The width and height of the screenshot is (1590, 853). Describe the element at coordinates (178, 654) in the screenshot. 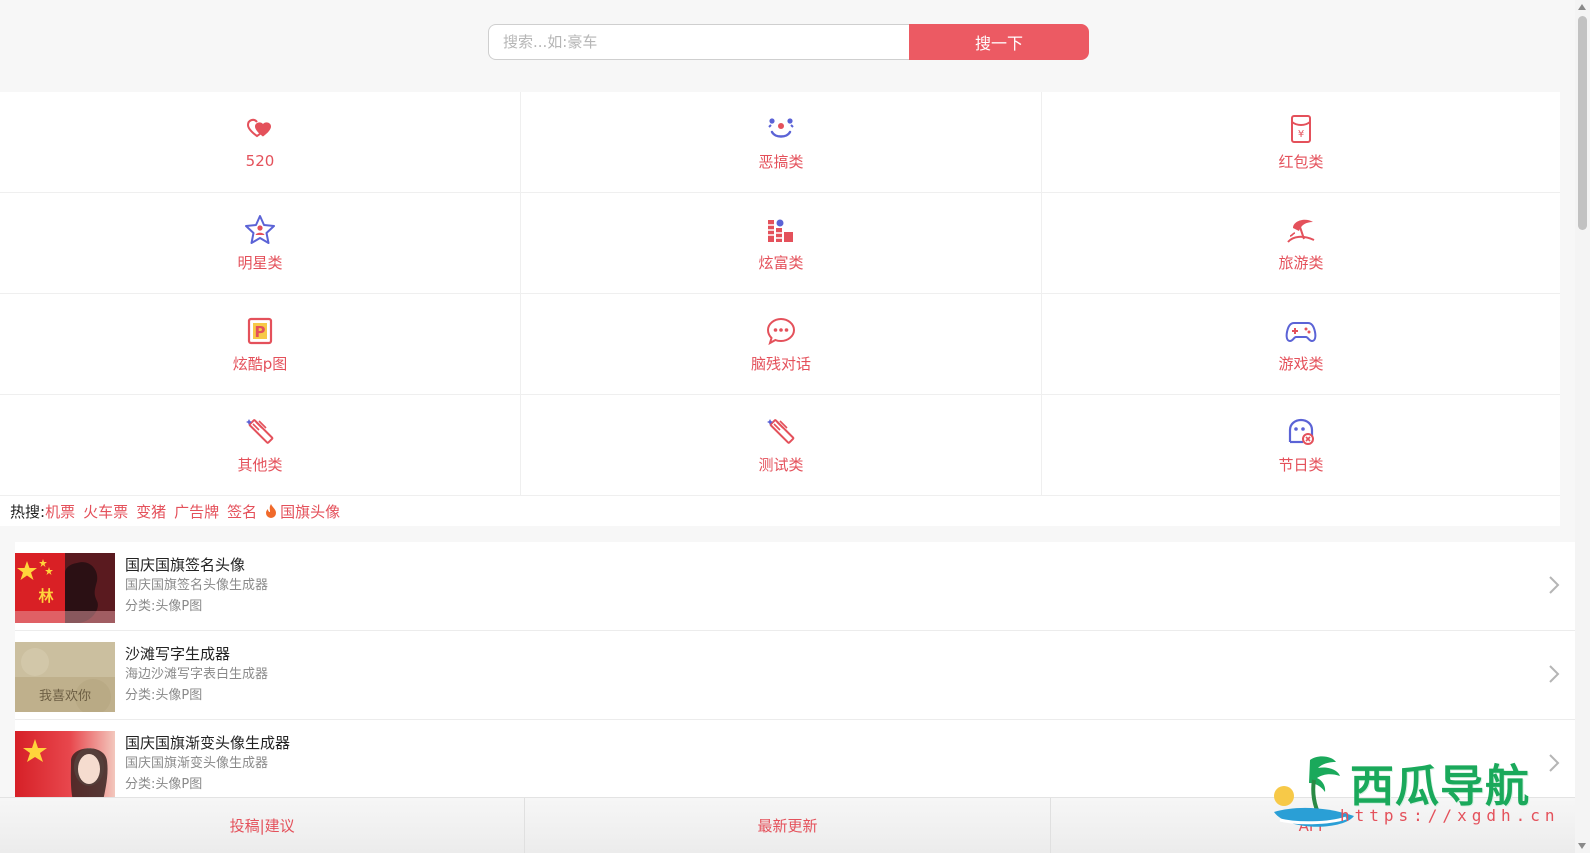

I see `item-title: 沙滩写字生成器` at that location.